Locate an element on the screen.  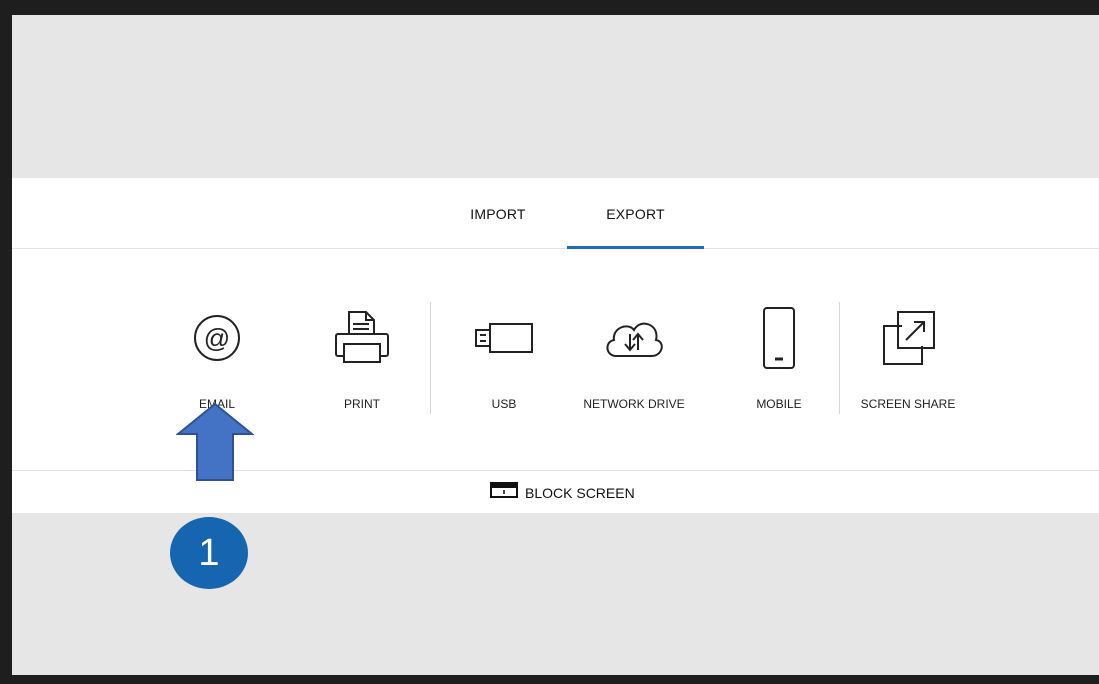
screen-share-option: SCREEN SHARE is located at coordinates (908, 360).